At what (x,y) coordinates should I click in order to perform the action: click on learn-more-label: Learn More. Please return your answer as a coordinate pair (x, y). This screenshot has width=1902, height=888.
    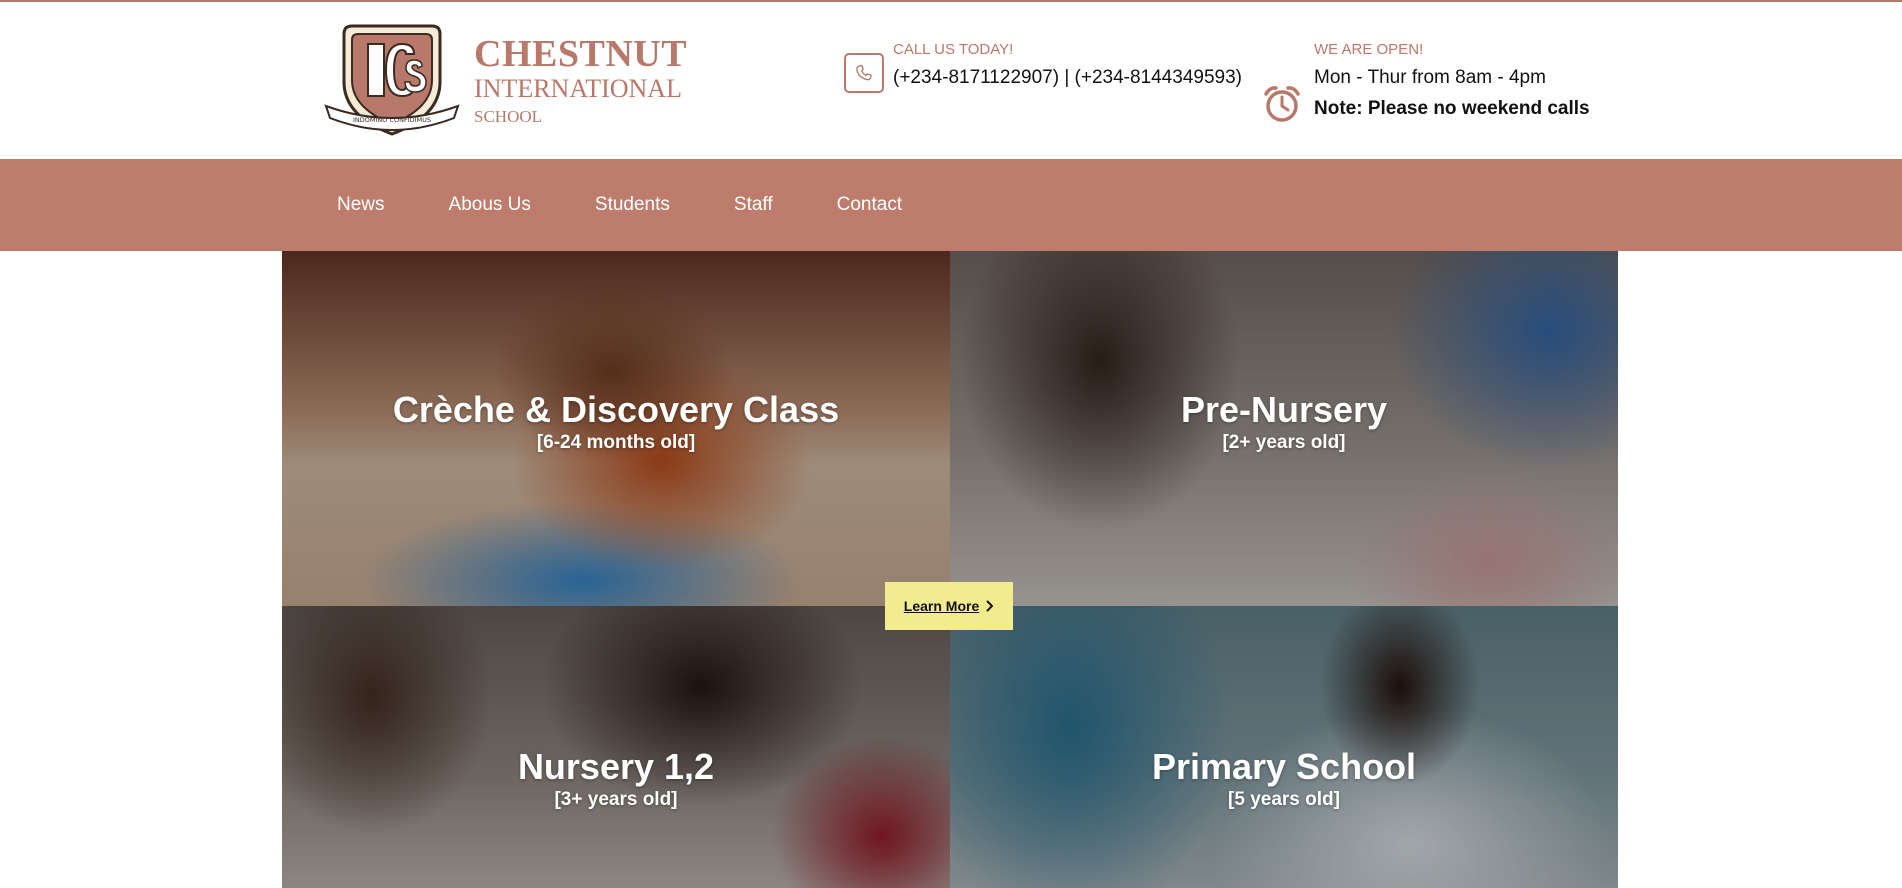
    Looking at the image, I should click on (941, 606).